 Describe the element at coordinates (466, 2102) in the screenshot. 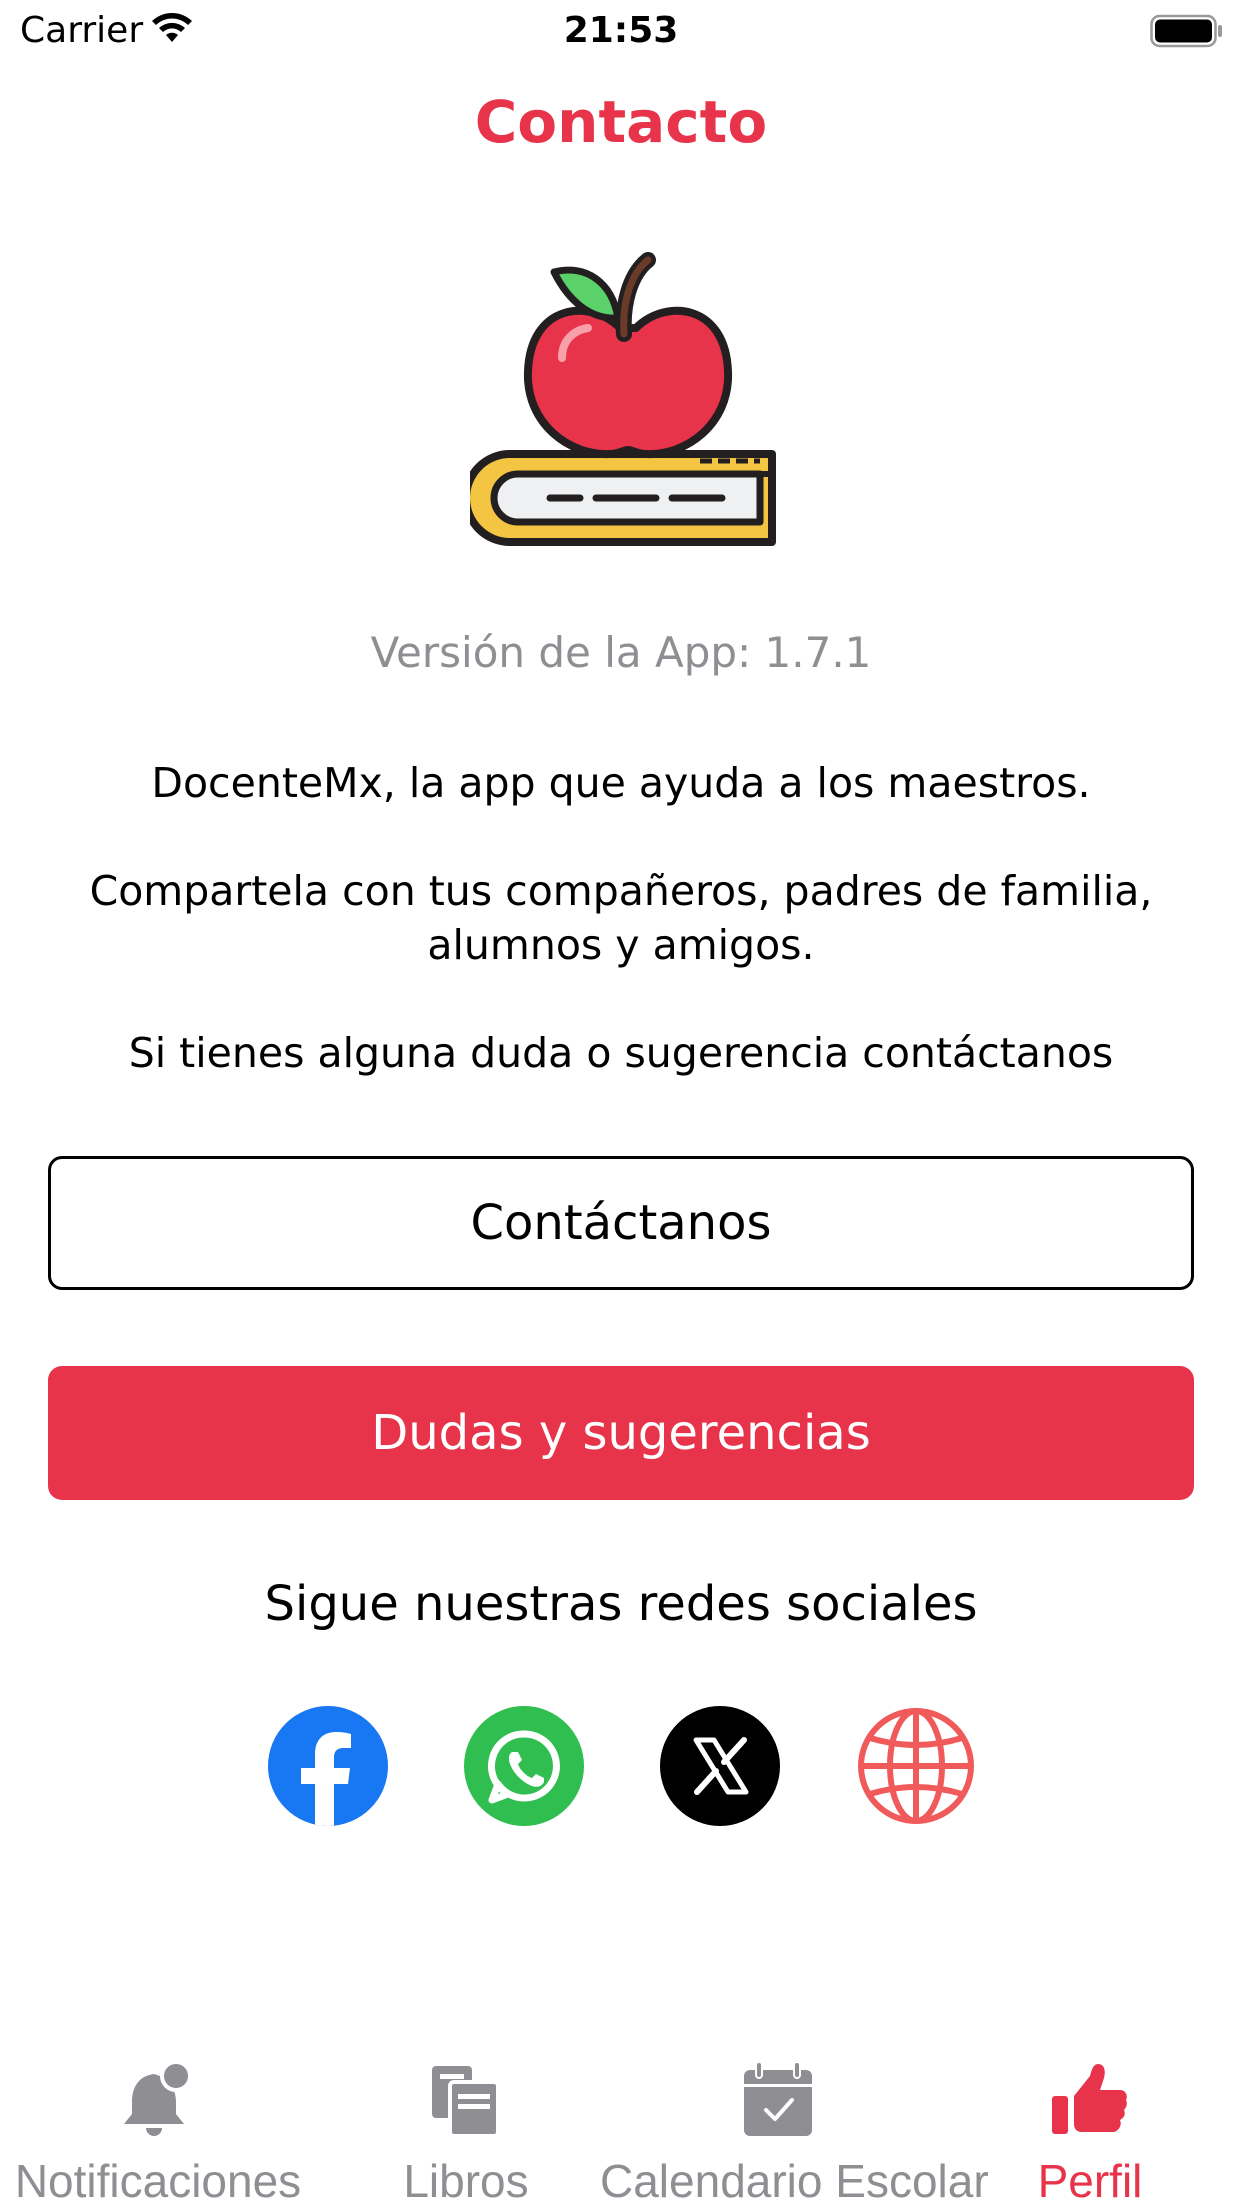

I see `books-icon` at that location.